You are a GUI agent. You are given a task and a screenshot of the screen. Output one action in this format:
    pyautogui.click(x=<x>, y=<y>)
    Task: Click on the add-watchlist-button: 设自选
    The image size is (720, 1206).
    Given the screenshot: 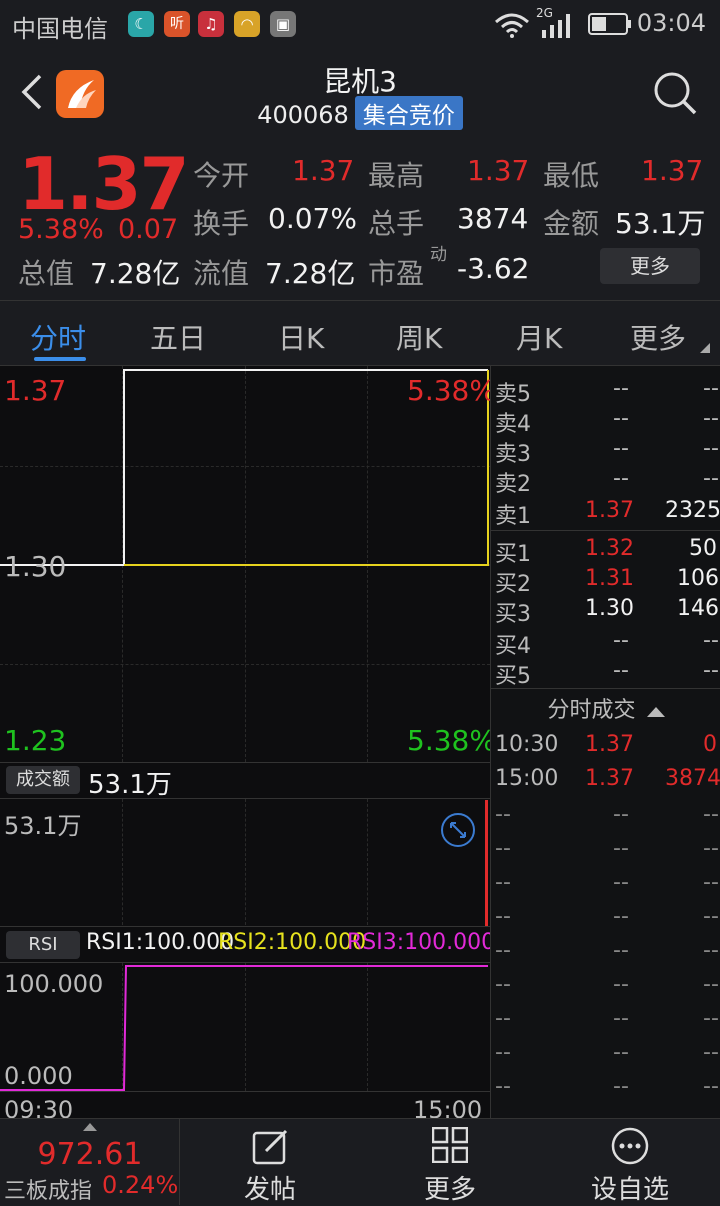 What is the action you would take?
    pyautogui.click(x=630, y=1162)
    